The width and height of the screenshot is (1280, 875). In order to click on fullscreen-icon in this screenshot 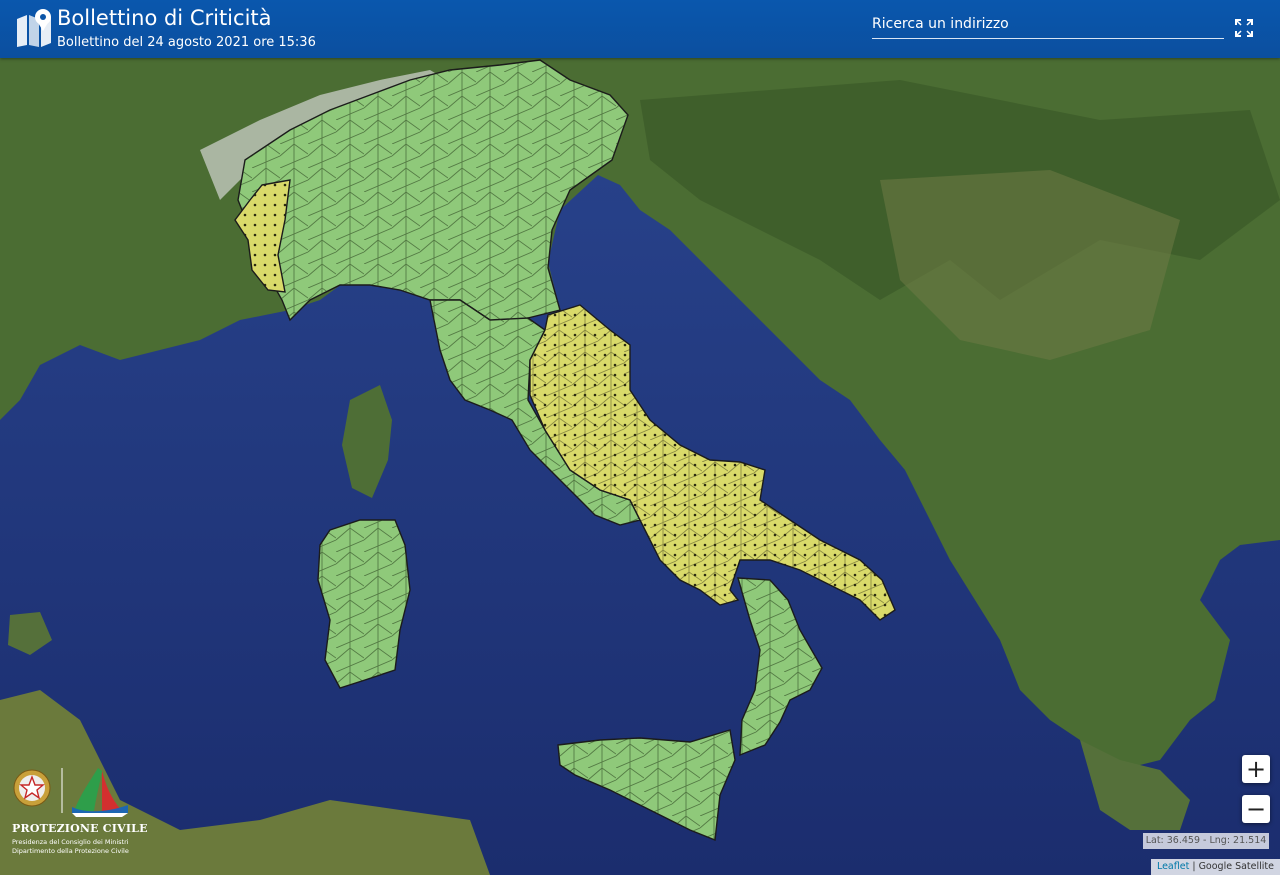, I will do `click(1244, 28)`.